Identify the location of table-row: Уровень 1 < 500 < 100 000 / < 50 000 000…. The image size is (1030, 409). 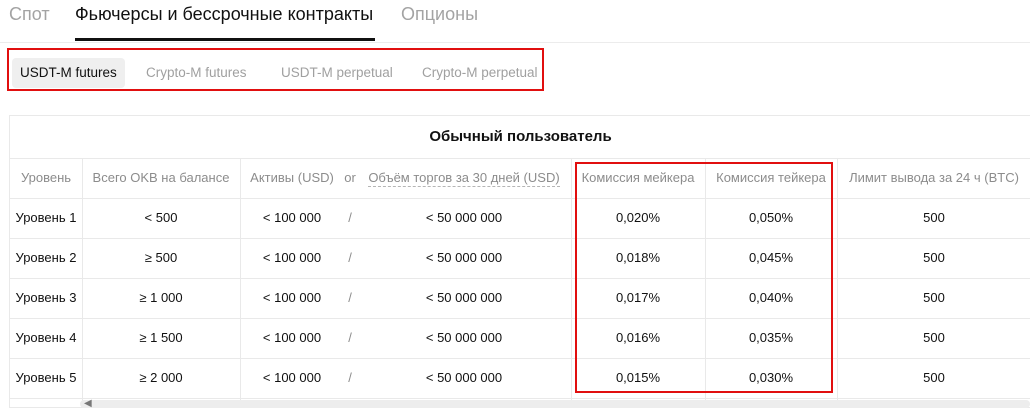
(520, 218).